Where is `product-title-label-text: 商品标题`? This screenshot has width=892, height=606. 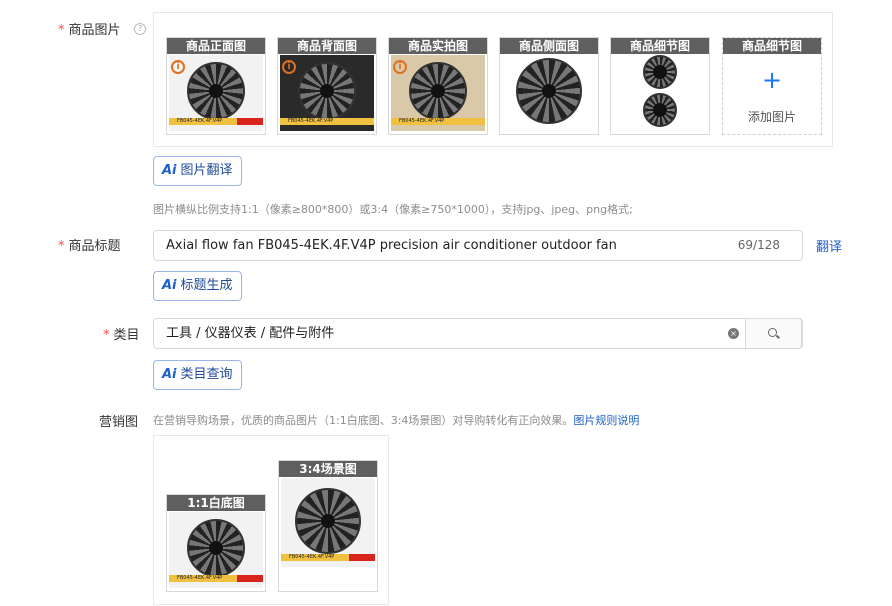 product-title-label-text: 商品标题 is located at coordinates (94, 246).